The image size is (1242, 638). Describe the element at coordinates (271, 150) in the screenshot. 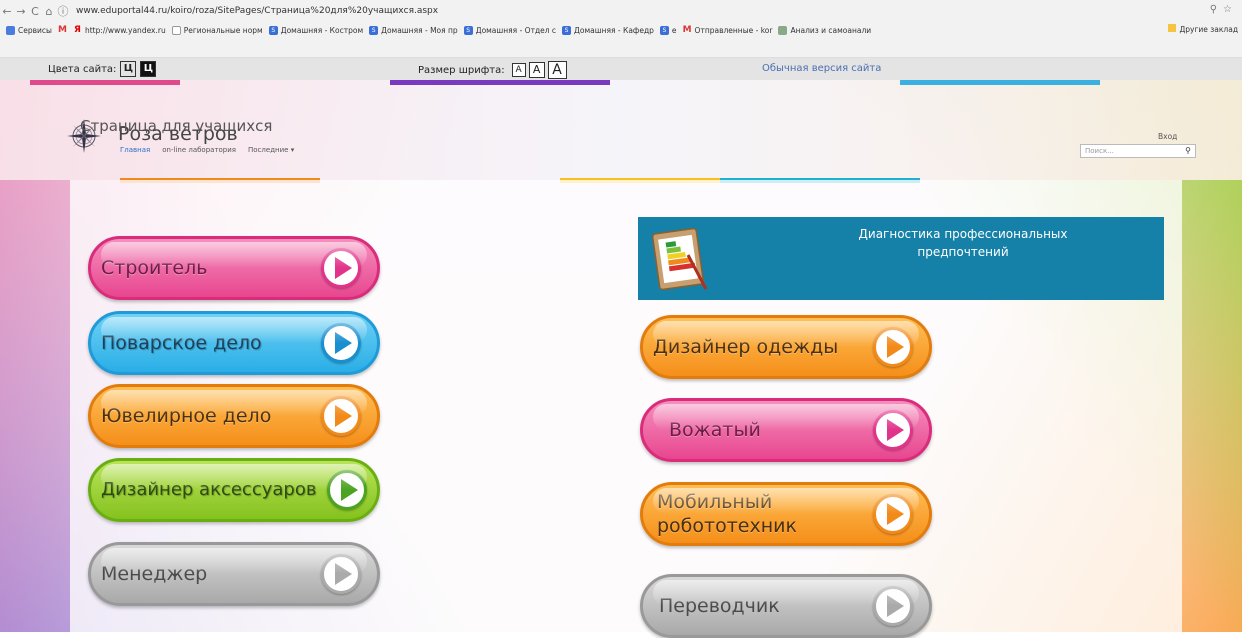

I see `nav-recent: Последние ▾` at that location.